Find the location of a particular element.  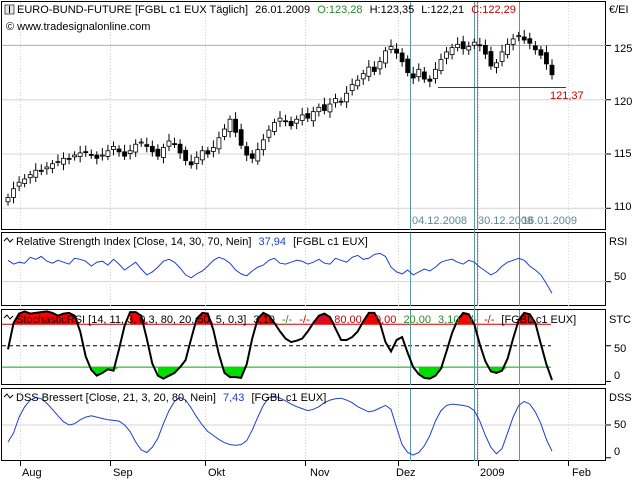

stoch-y-tick-0: 0 is located at coordinates (617, 376).